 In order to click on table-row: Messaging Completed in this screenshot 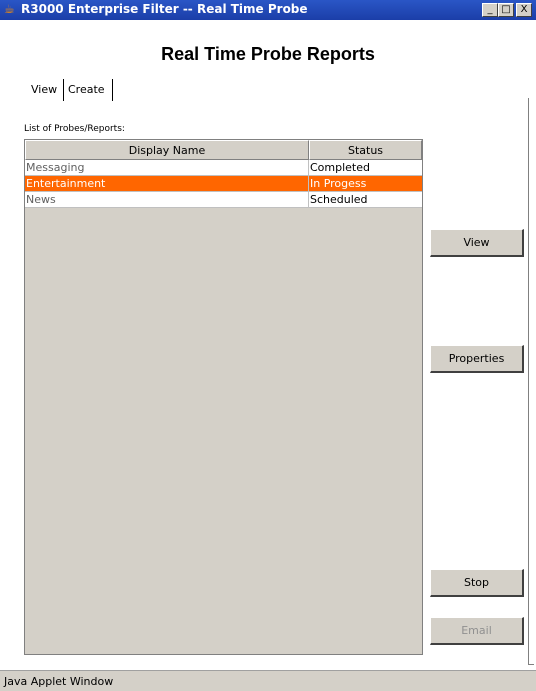, I will do `click(223, 168)`.